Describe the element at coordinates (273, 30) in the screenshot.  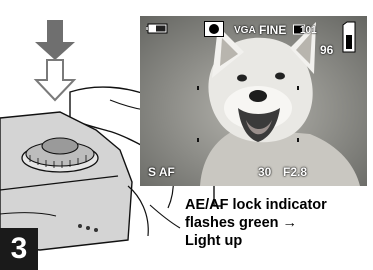
I see `quality-label: FINE` at that location.